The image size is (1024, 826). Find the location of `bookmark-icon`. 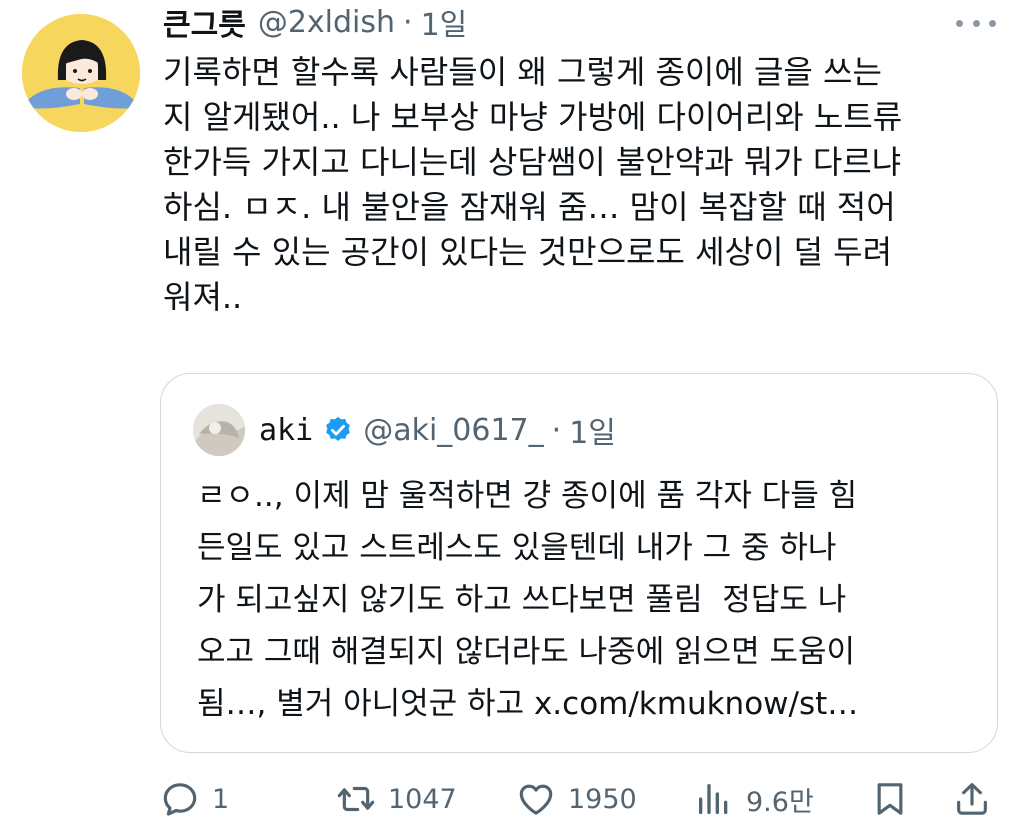

bookmark-icon is located at coordinates (890, 799).